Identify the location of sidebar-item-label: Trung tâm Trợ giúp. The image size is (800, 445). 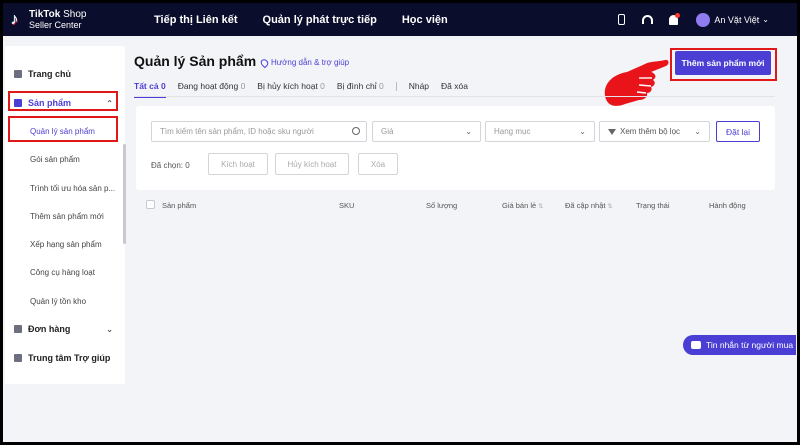
(69, 358).